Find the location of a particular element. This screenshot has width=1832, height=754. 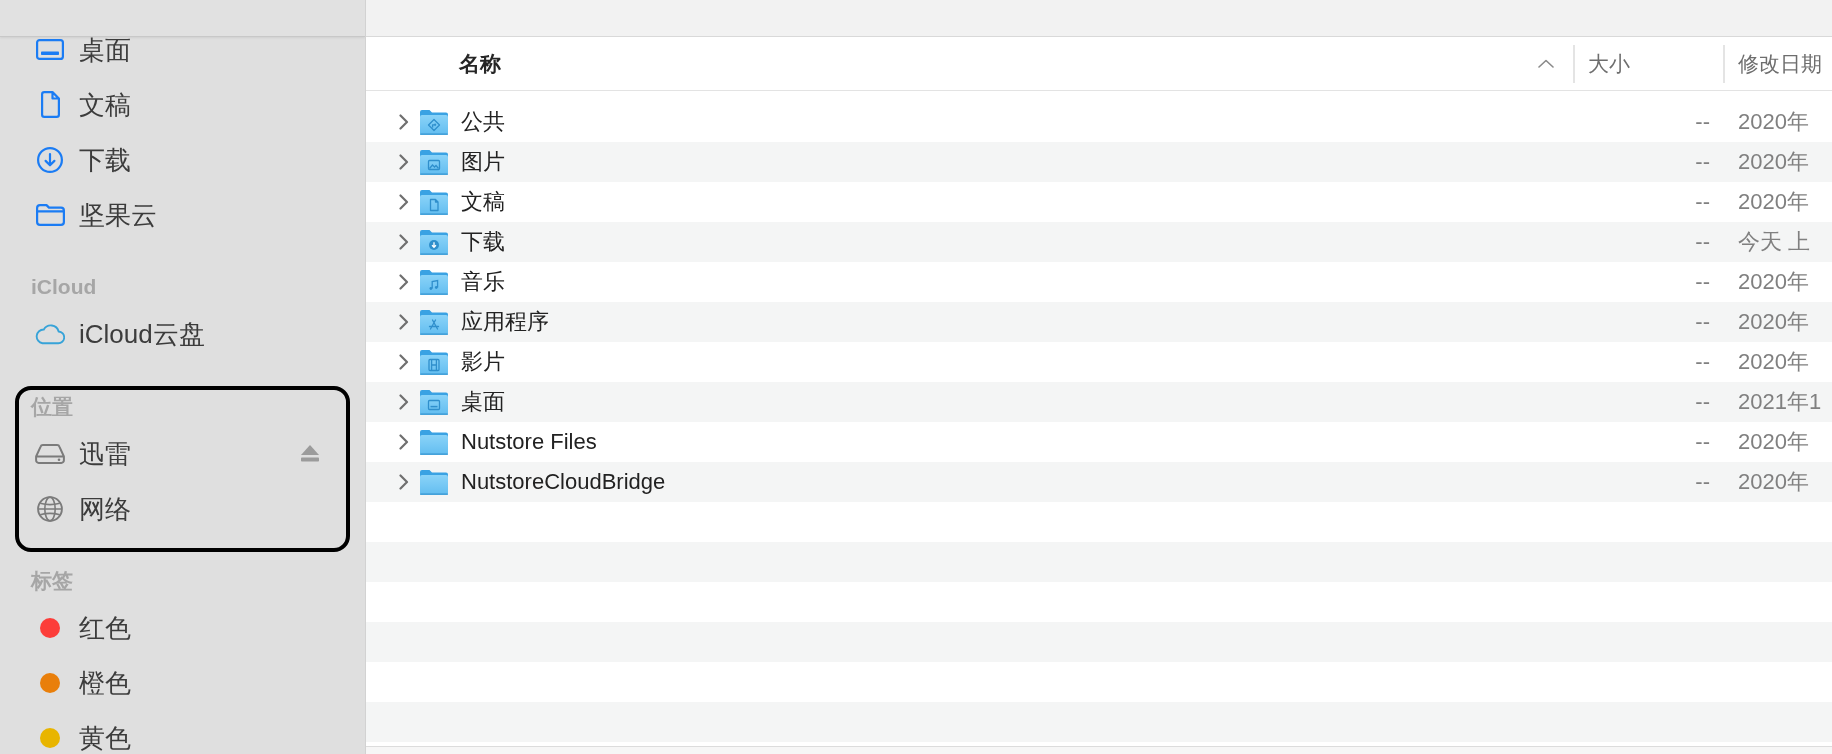

file-row: 公共 -- 2020年 is located at coordinates (1099, 122).